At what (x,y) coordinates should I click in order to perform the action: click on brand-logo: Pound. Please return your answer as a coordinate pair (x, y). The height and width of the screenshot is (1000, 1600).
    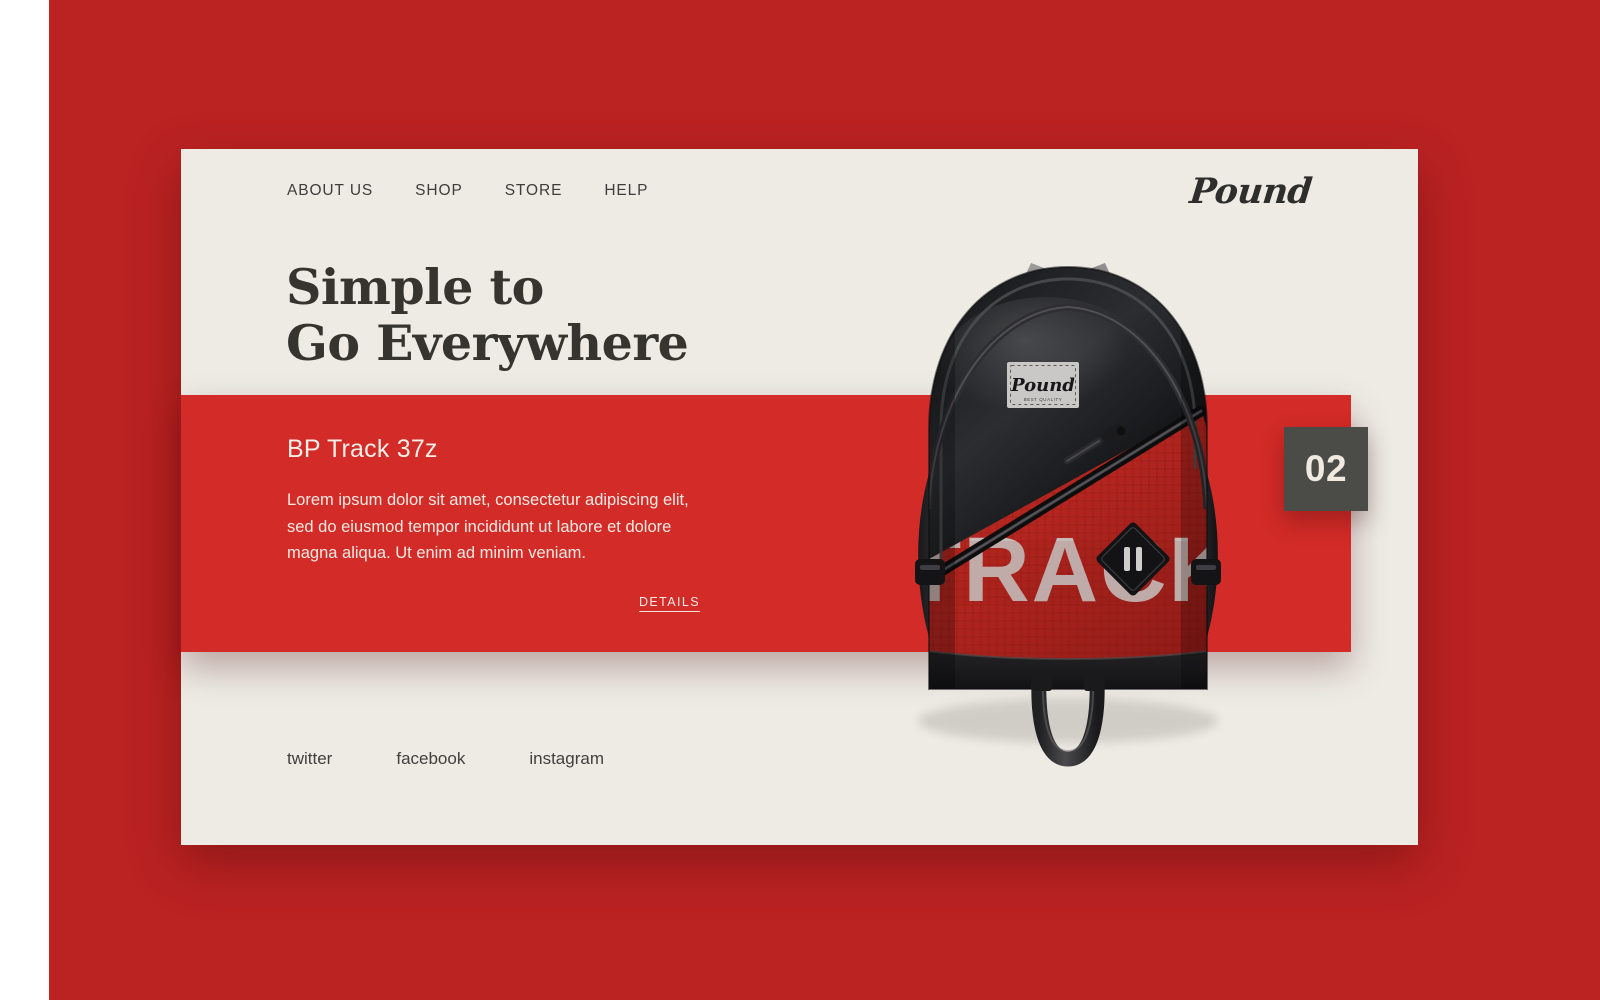
    Looking at the image, I should click on (1251, 191).